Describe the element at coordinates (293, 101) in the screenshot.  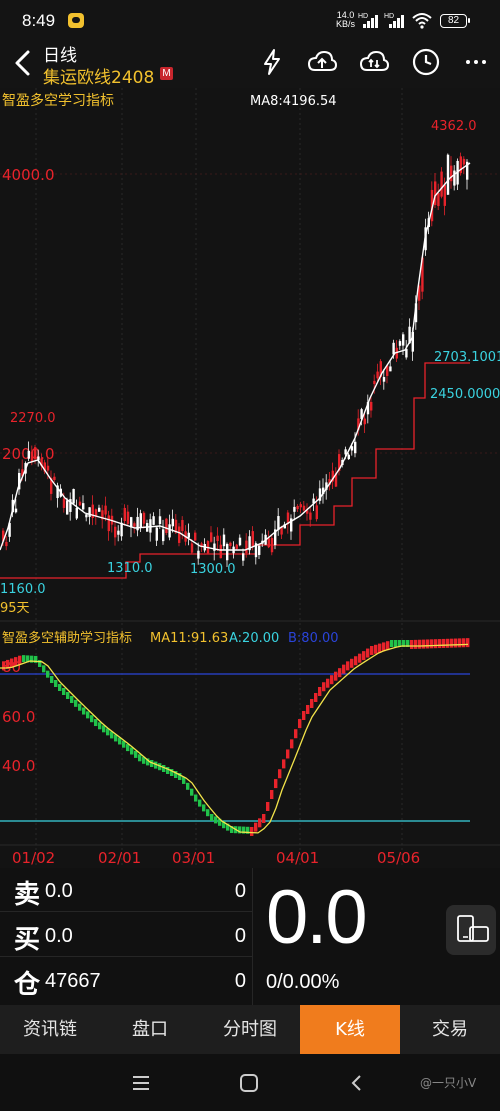
I see `main-ma-label: MA8:4196.54` at that location.